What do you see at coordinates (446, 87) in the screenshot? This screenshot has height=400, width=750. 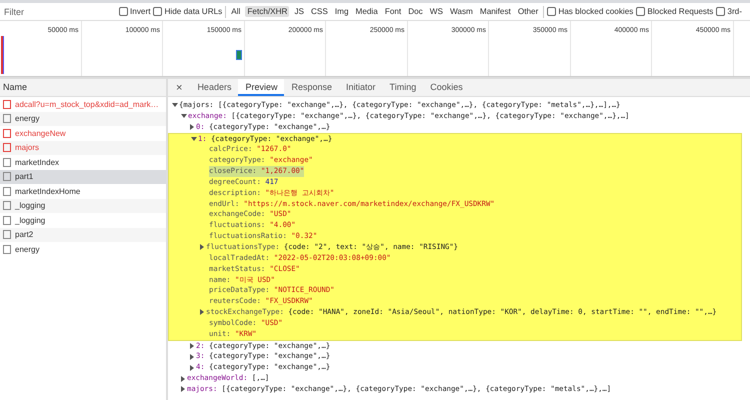 I see `tab: Cookies` at bounding box center [446, 87].